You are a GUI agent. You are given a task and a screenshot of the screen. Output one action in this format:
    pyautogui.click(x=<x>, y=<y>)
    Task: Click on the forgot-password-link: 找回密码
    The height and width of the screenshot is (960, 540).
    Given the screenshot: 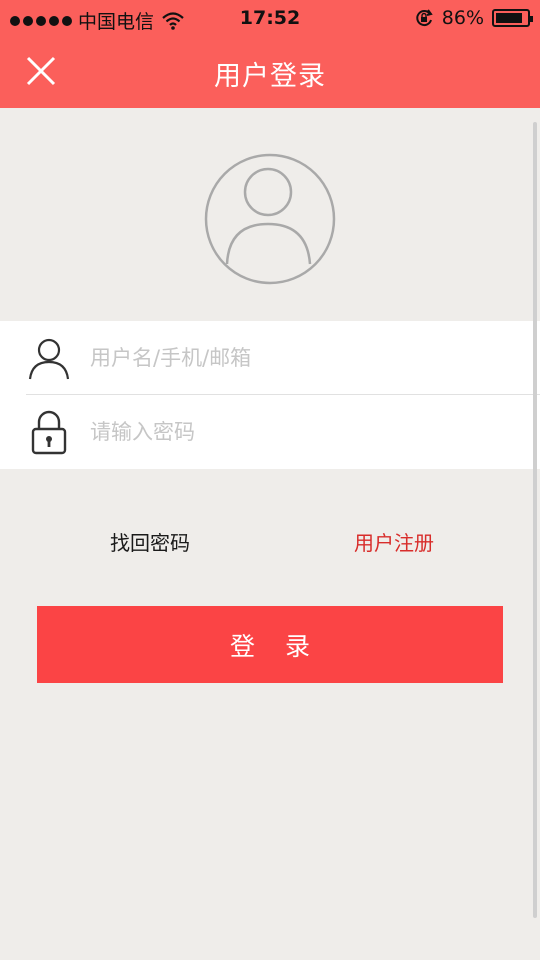 What is the action you would take?
    pyautogui.click(x=150, y=541)
    